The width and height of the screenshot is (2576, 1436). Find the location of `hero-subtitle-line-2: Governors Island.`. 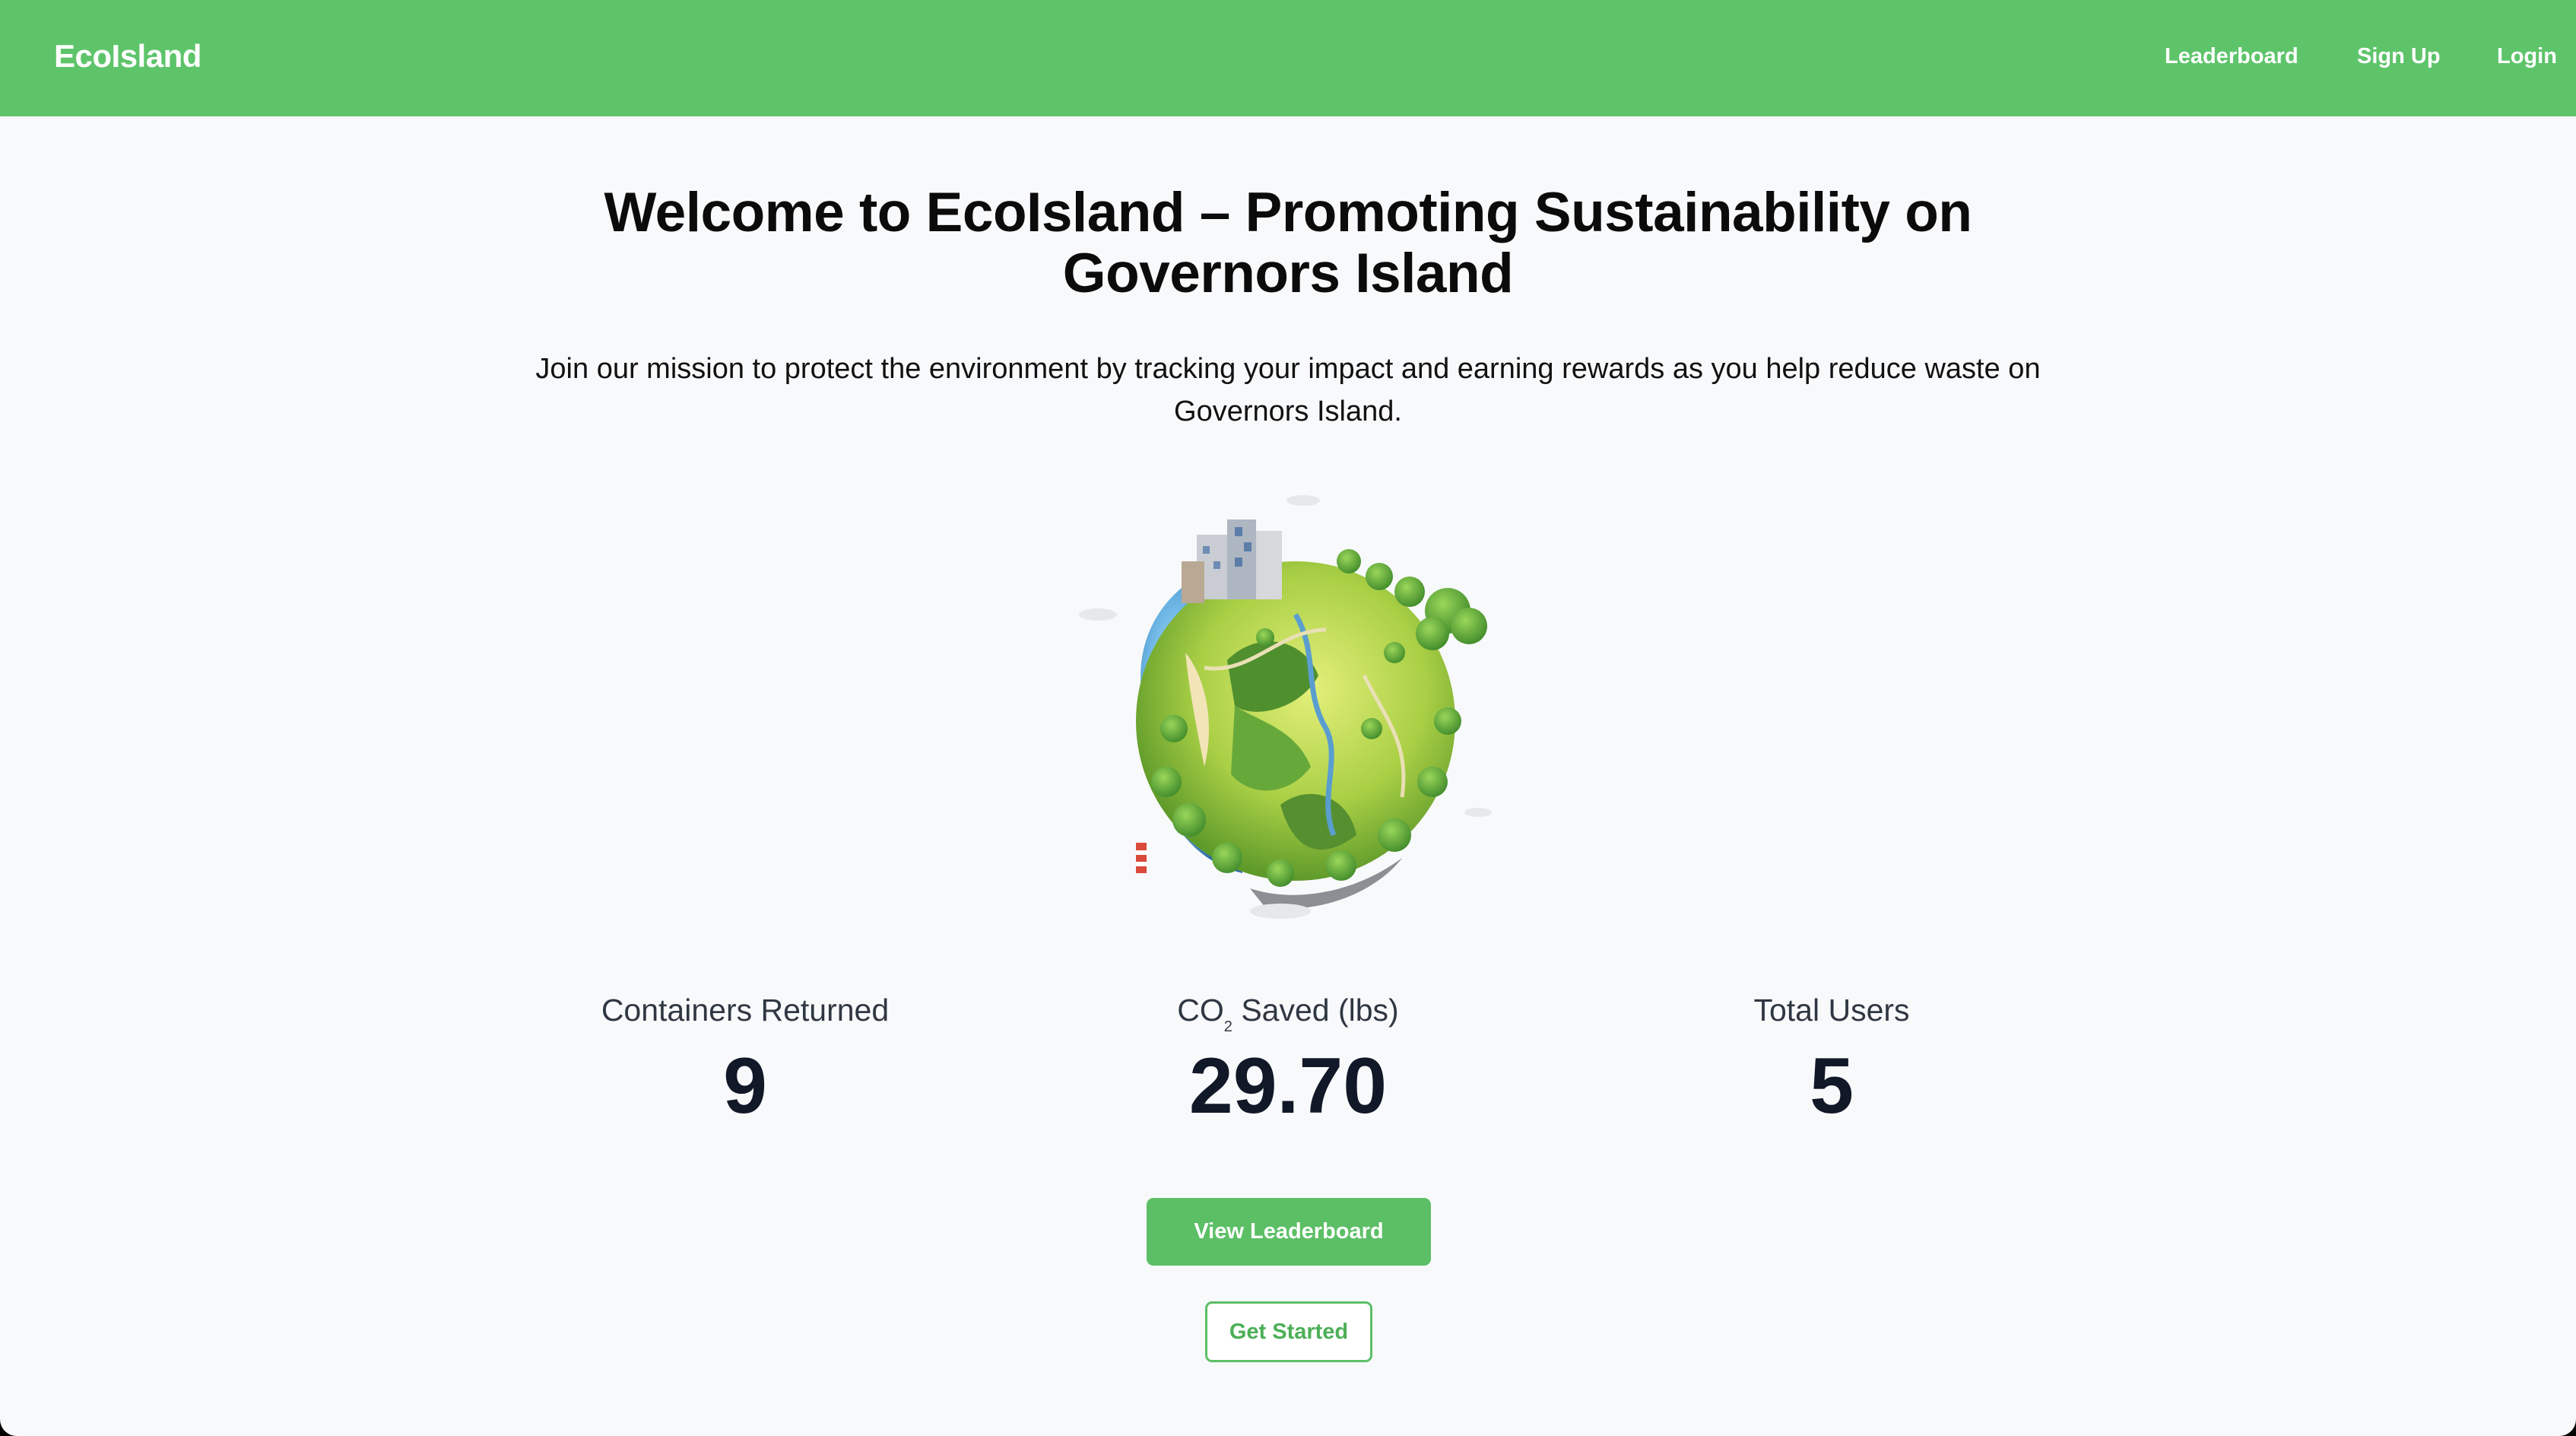

hero-subtitle-line-2: Governors Island. is located at coordinates (1288, 411).